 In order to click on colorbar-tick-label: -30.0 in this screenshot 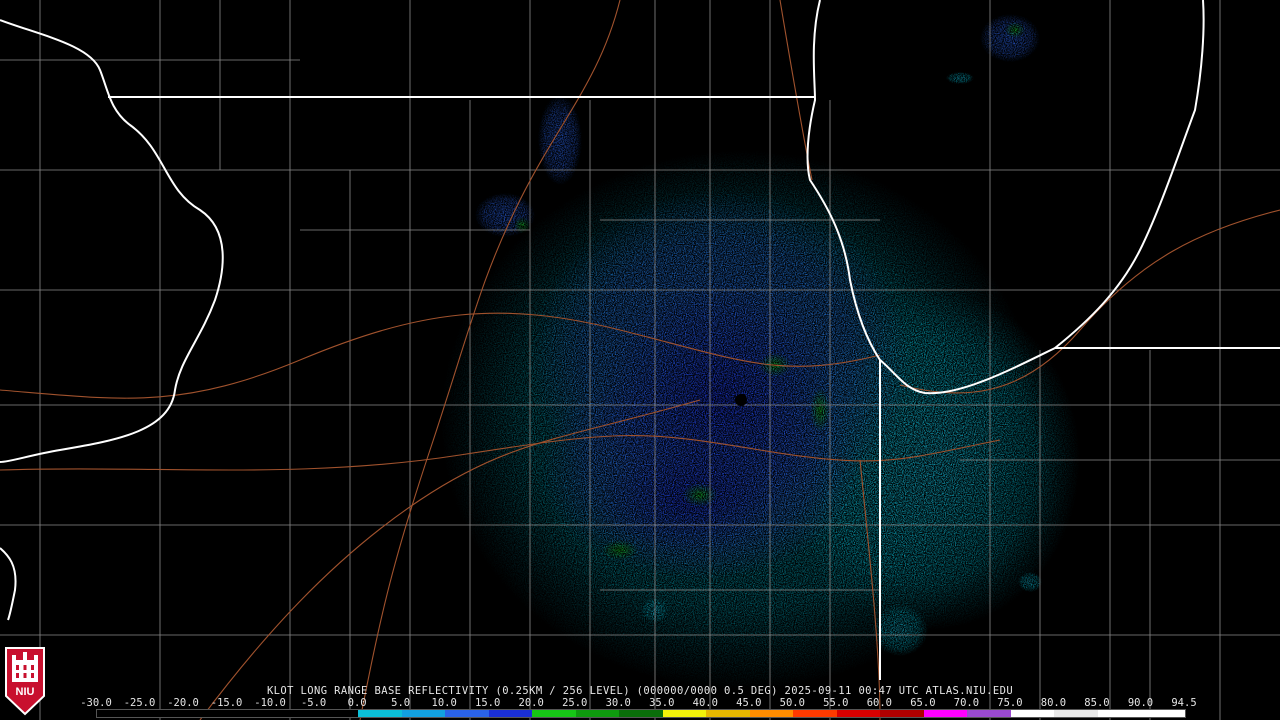, I will do `click(96, 703)`.